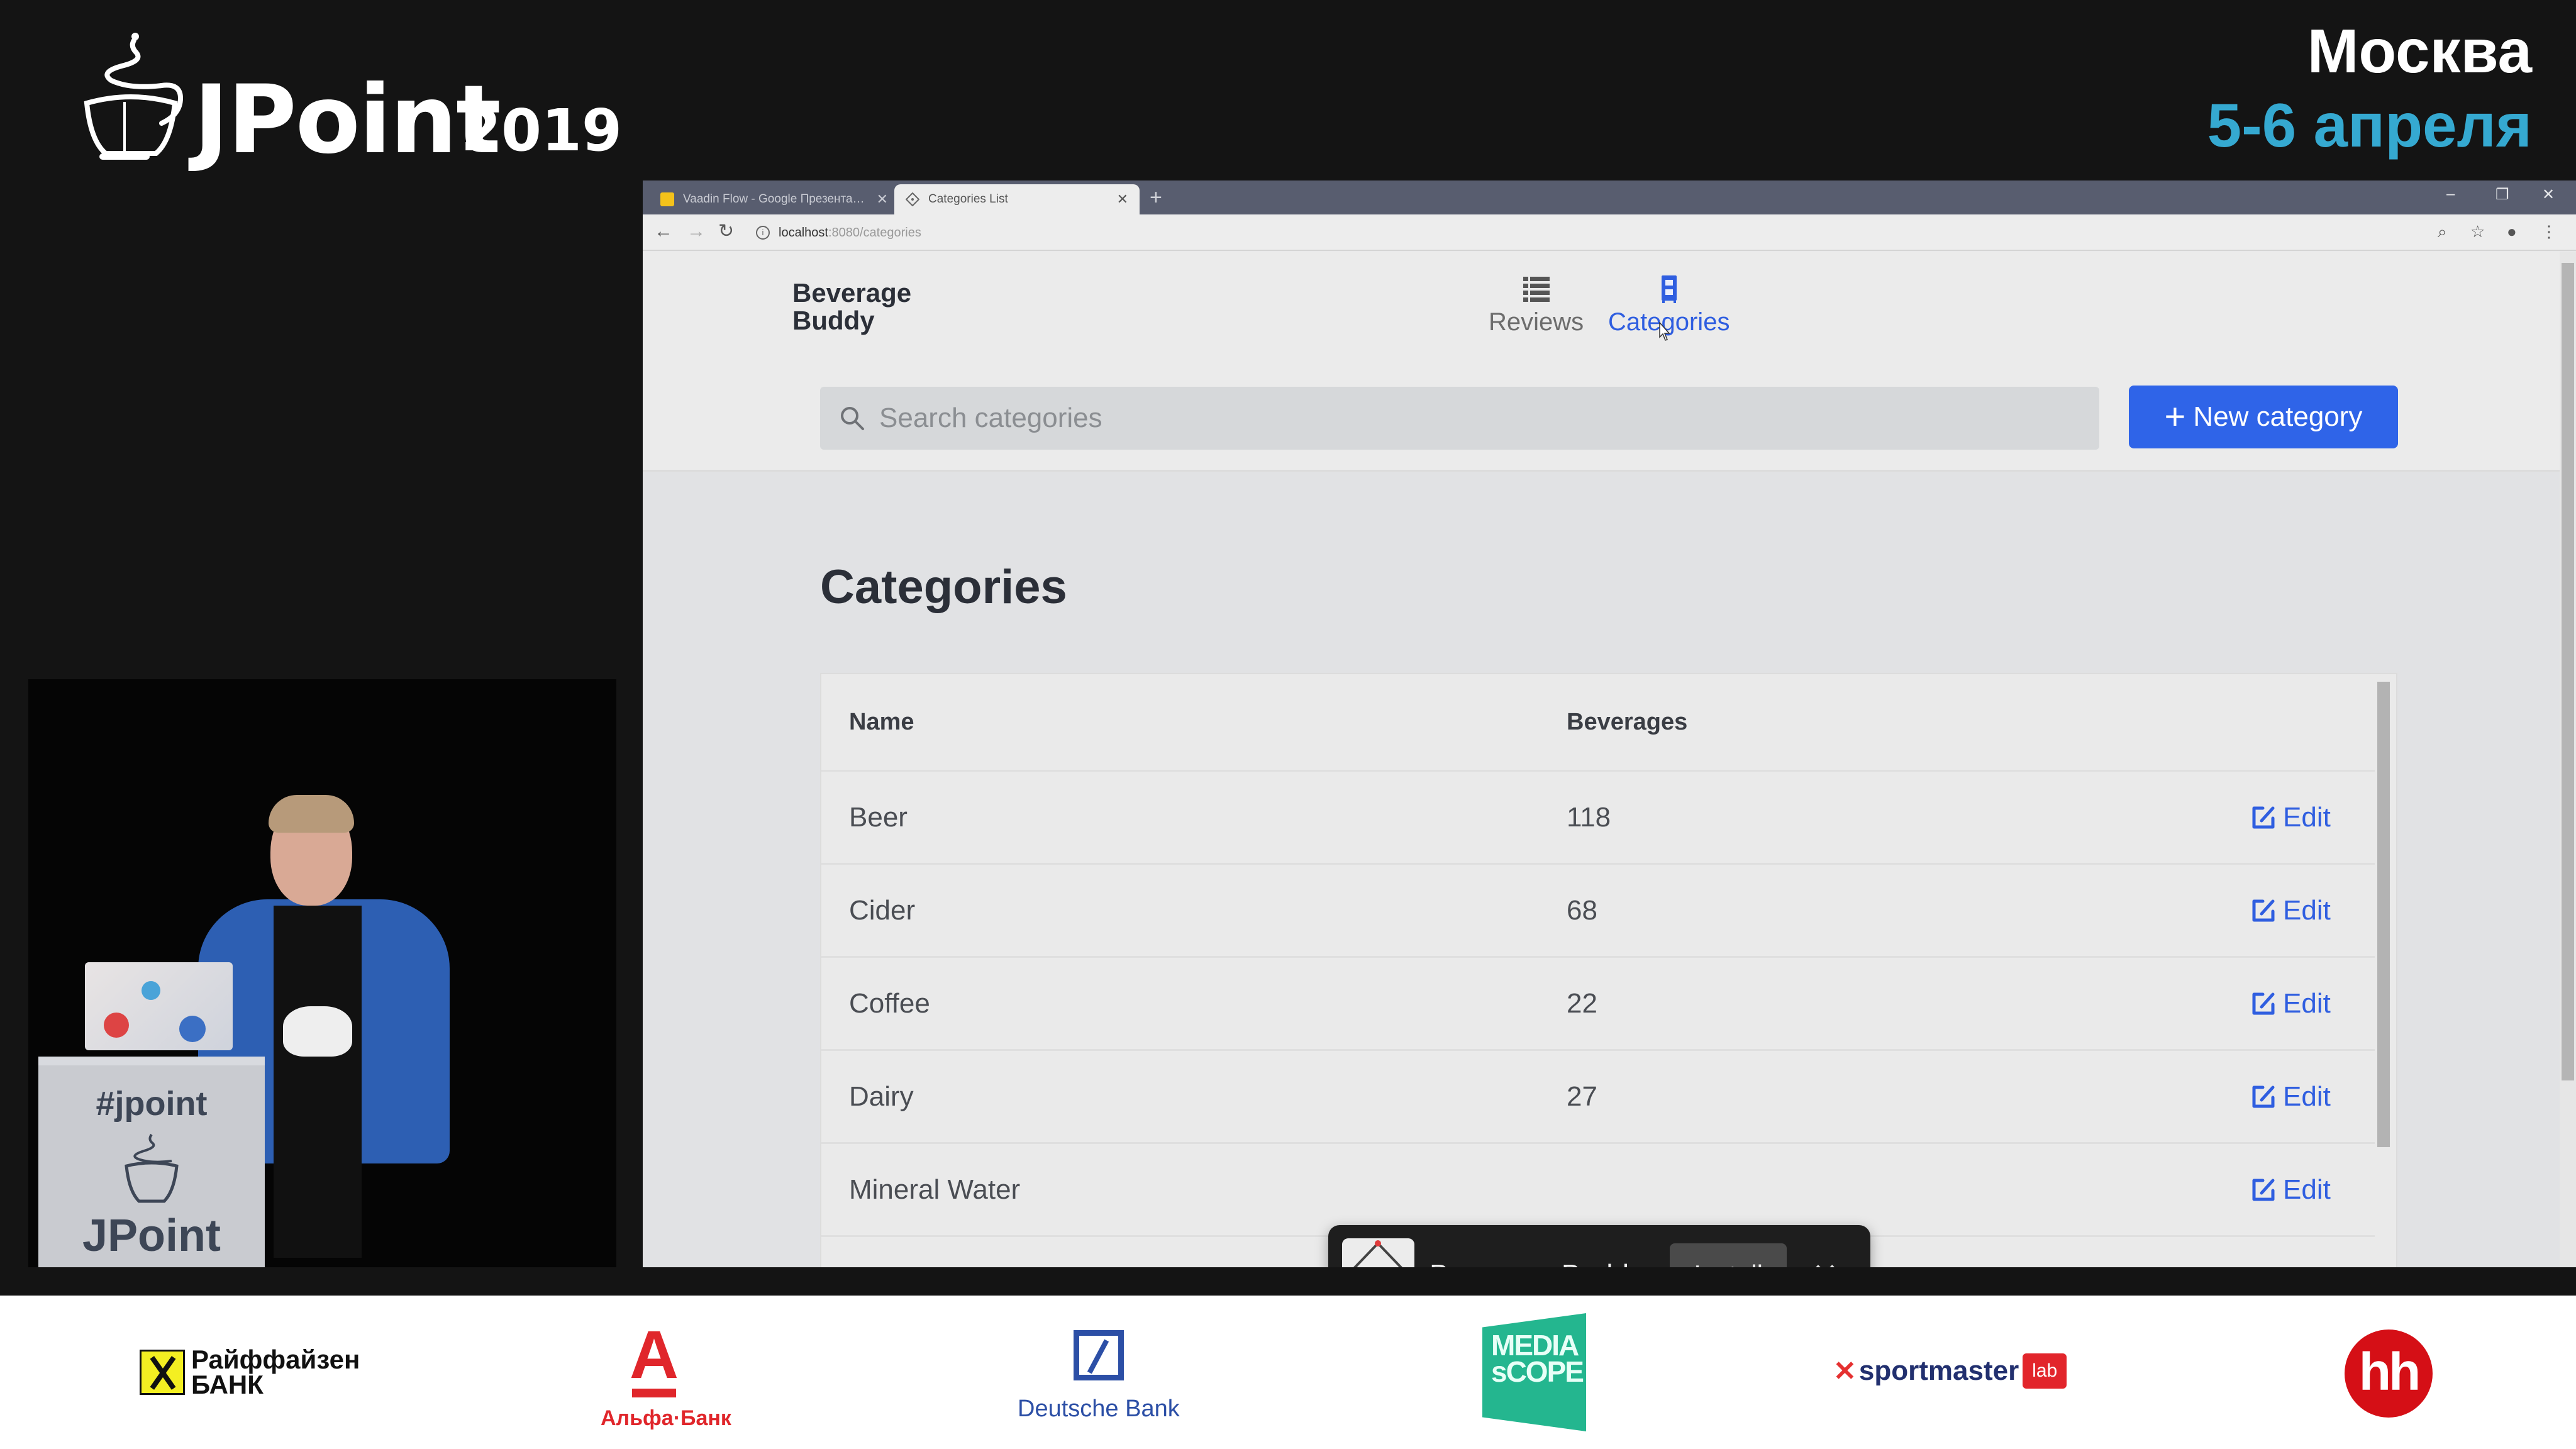 The image size is (2576, 1449). Describe the element at coordinates (1582, 910) in the screenshot. I see `cell-beverages: 68` at that location.